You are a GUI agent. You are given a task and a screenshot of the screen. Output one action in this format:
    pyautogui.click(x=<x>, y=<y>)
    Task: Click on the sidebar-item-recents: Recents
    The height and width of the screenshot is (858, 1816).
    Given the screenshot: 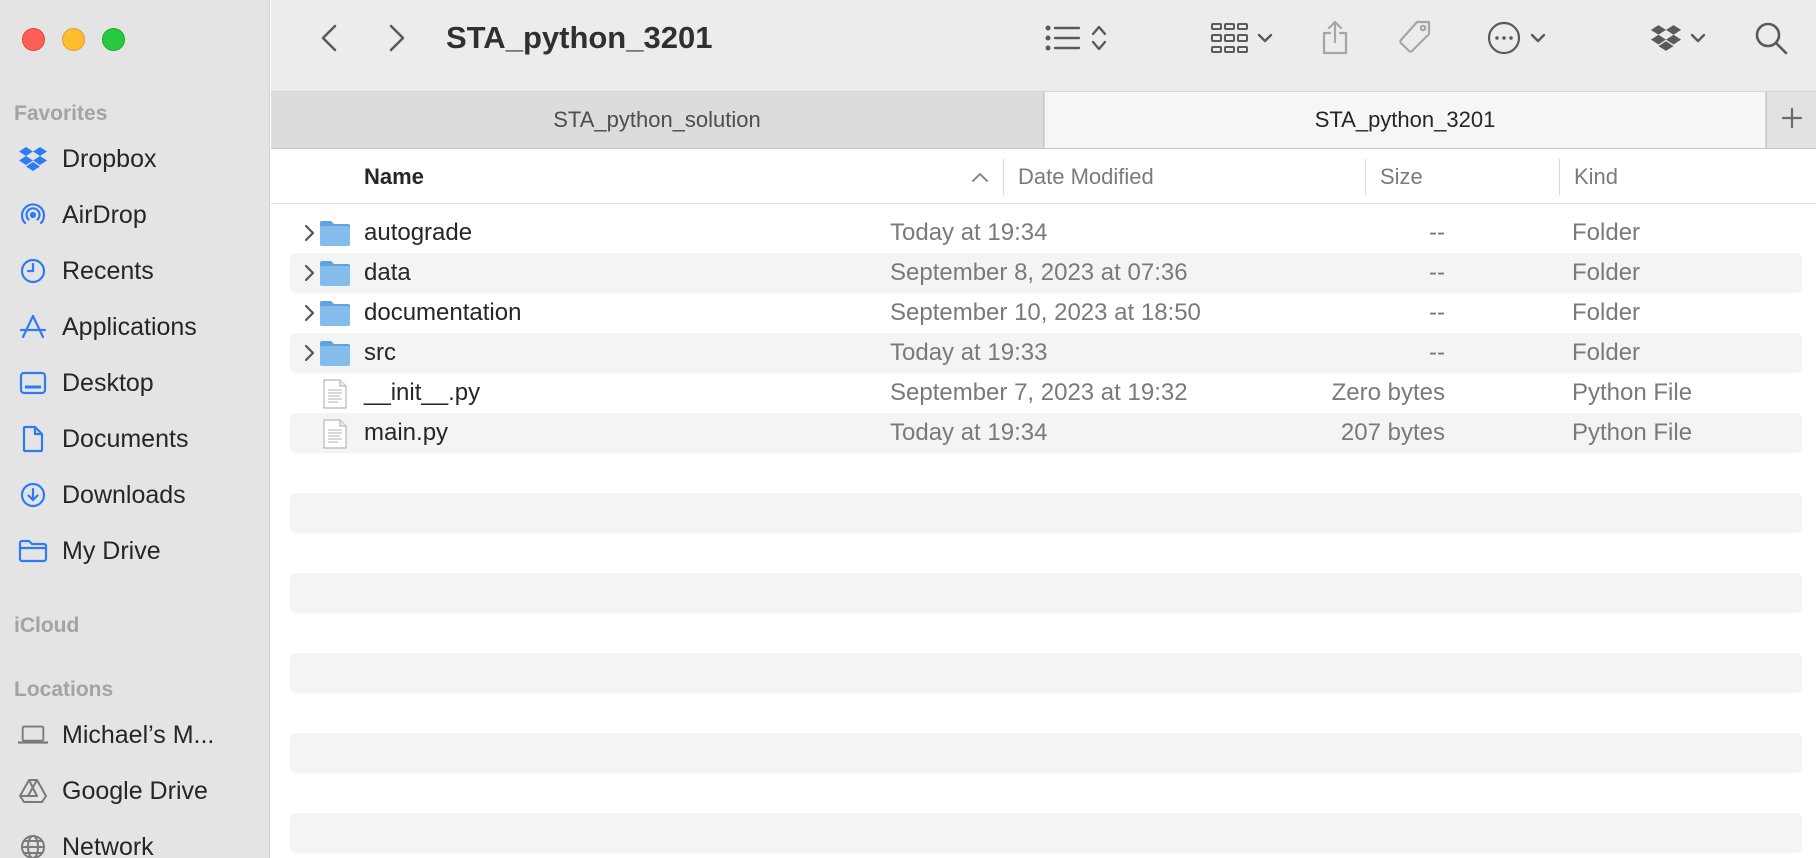 What is the action you would take?
    pyautogui.click(x=134, y=271)
    